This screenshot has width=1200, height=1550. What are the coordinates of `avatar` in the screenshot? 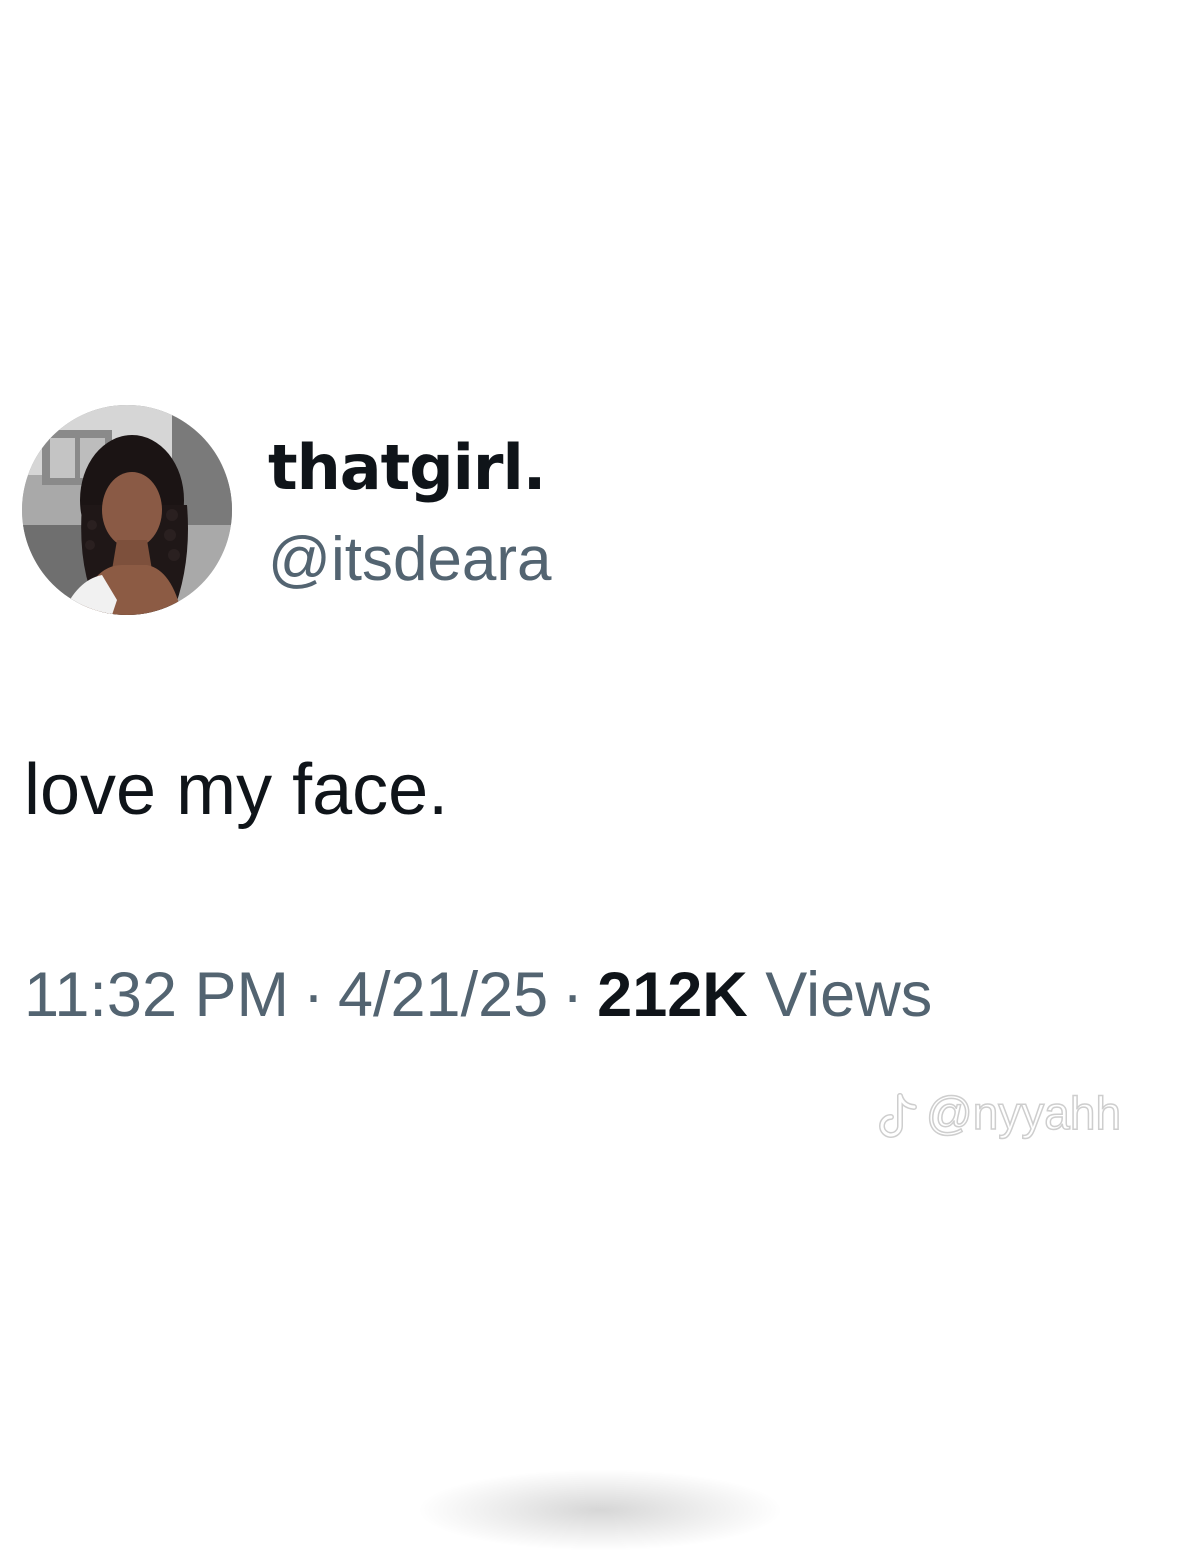 It's located at (127, 510).